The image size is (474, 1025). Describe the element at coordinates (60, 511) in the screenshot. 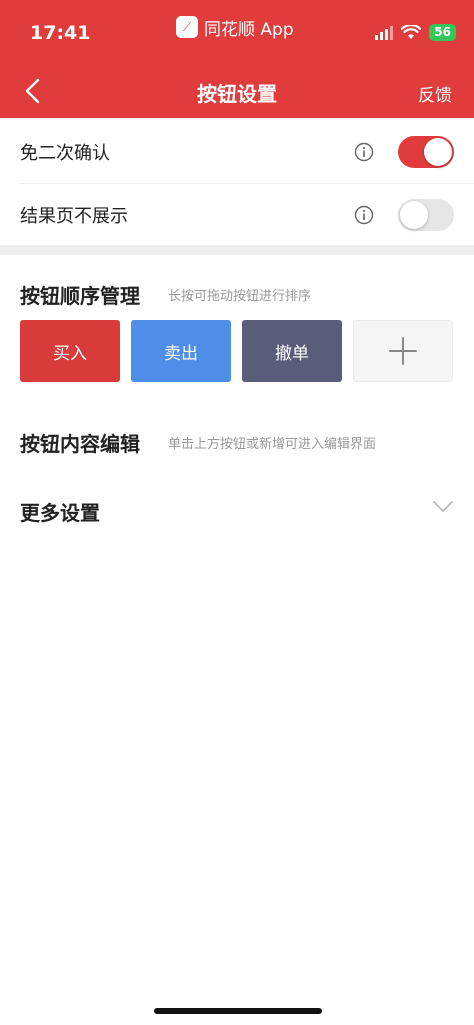

I see `more-settings-title: 更多设置` at that location.